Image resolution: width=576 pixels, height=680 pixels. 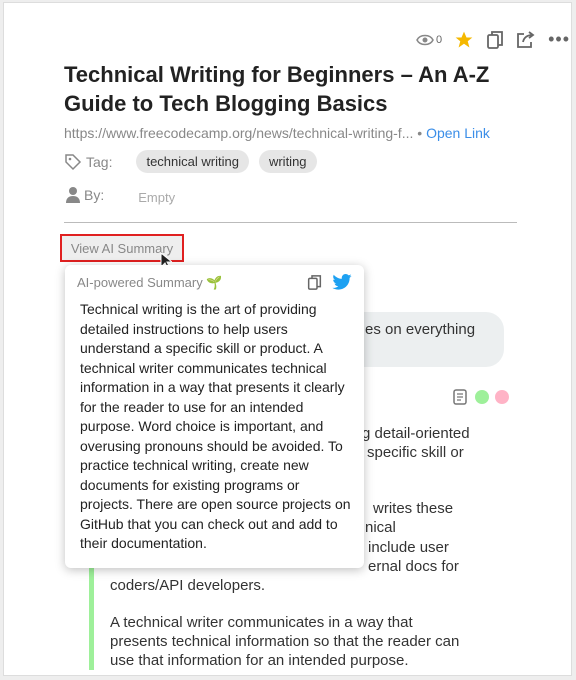 I want to click on pink-color-dot, so click(x=502, y=397).